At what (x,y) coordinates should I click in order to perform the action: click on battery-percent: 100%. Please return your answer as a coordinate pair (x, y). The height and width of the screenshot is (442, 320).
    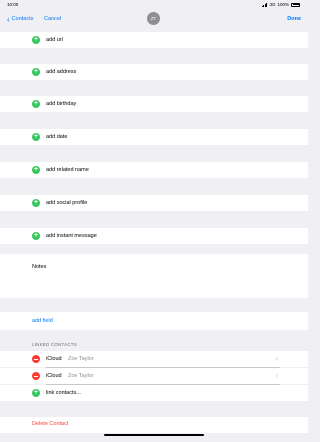
    Looking at the image, I should click on (283, 4).